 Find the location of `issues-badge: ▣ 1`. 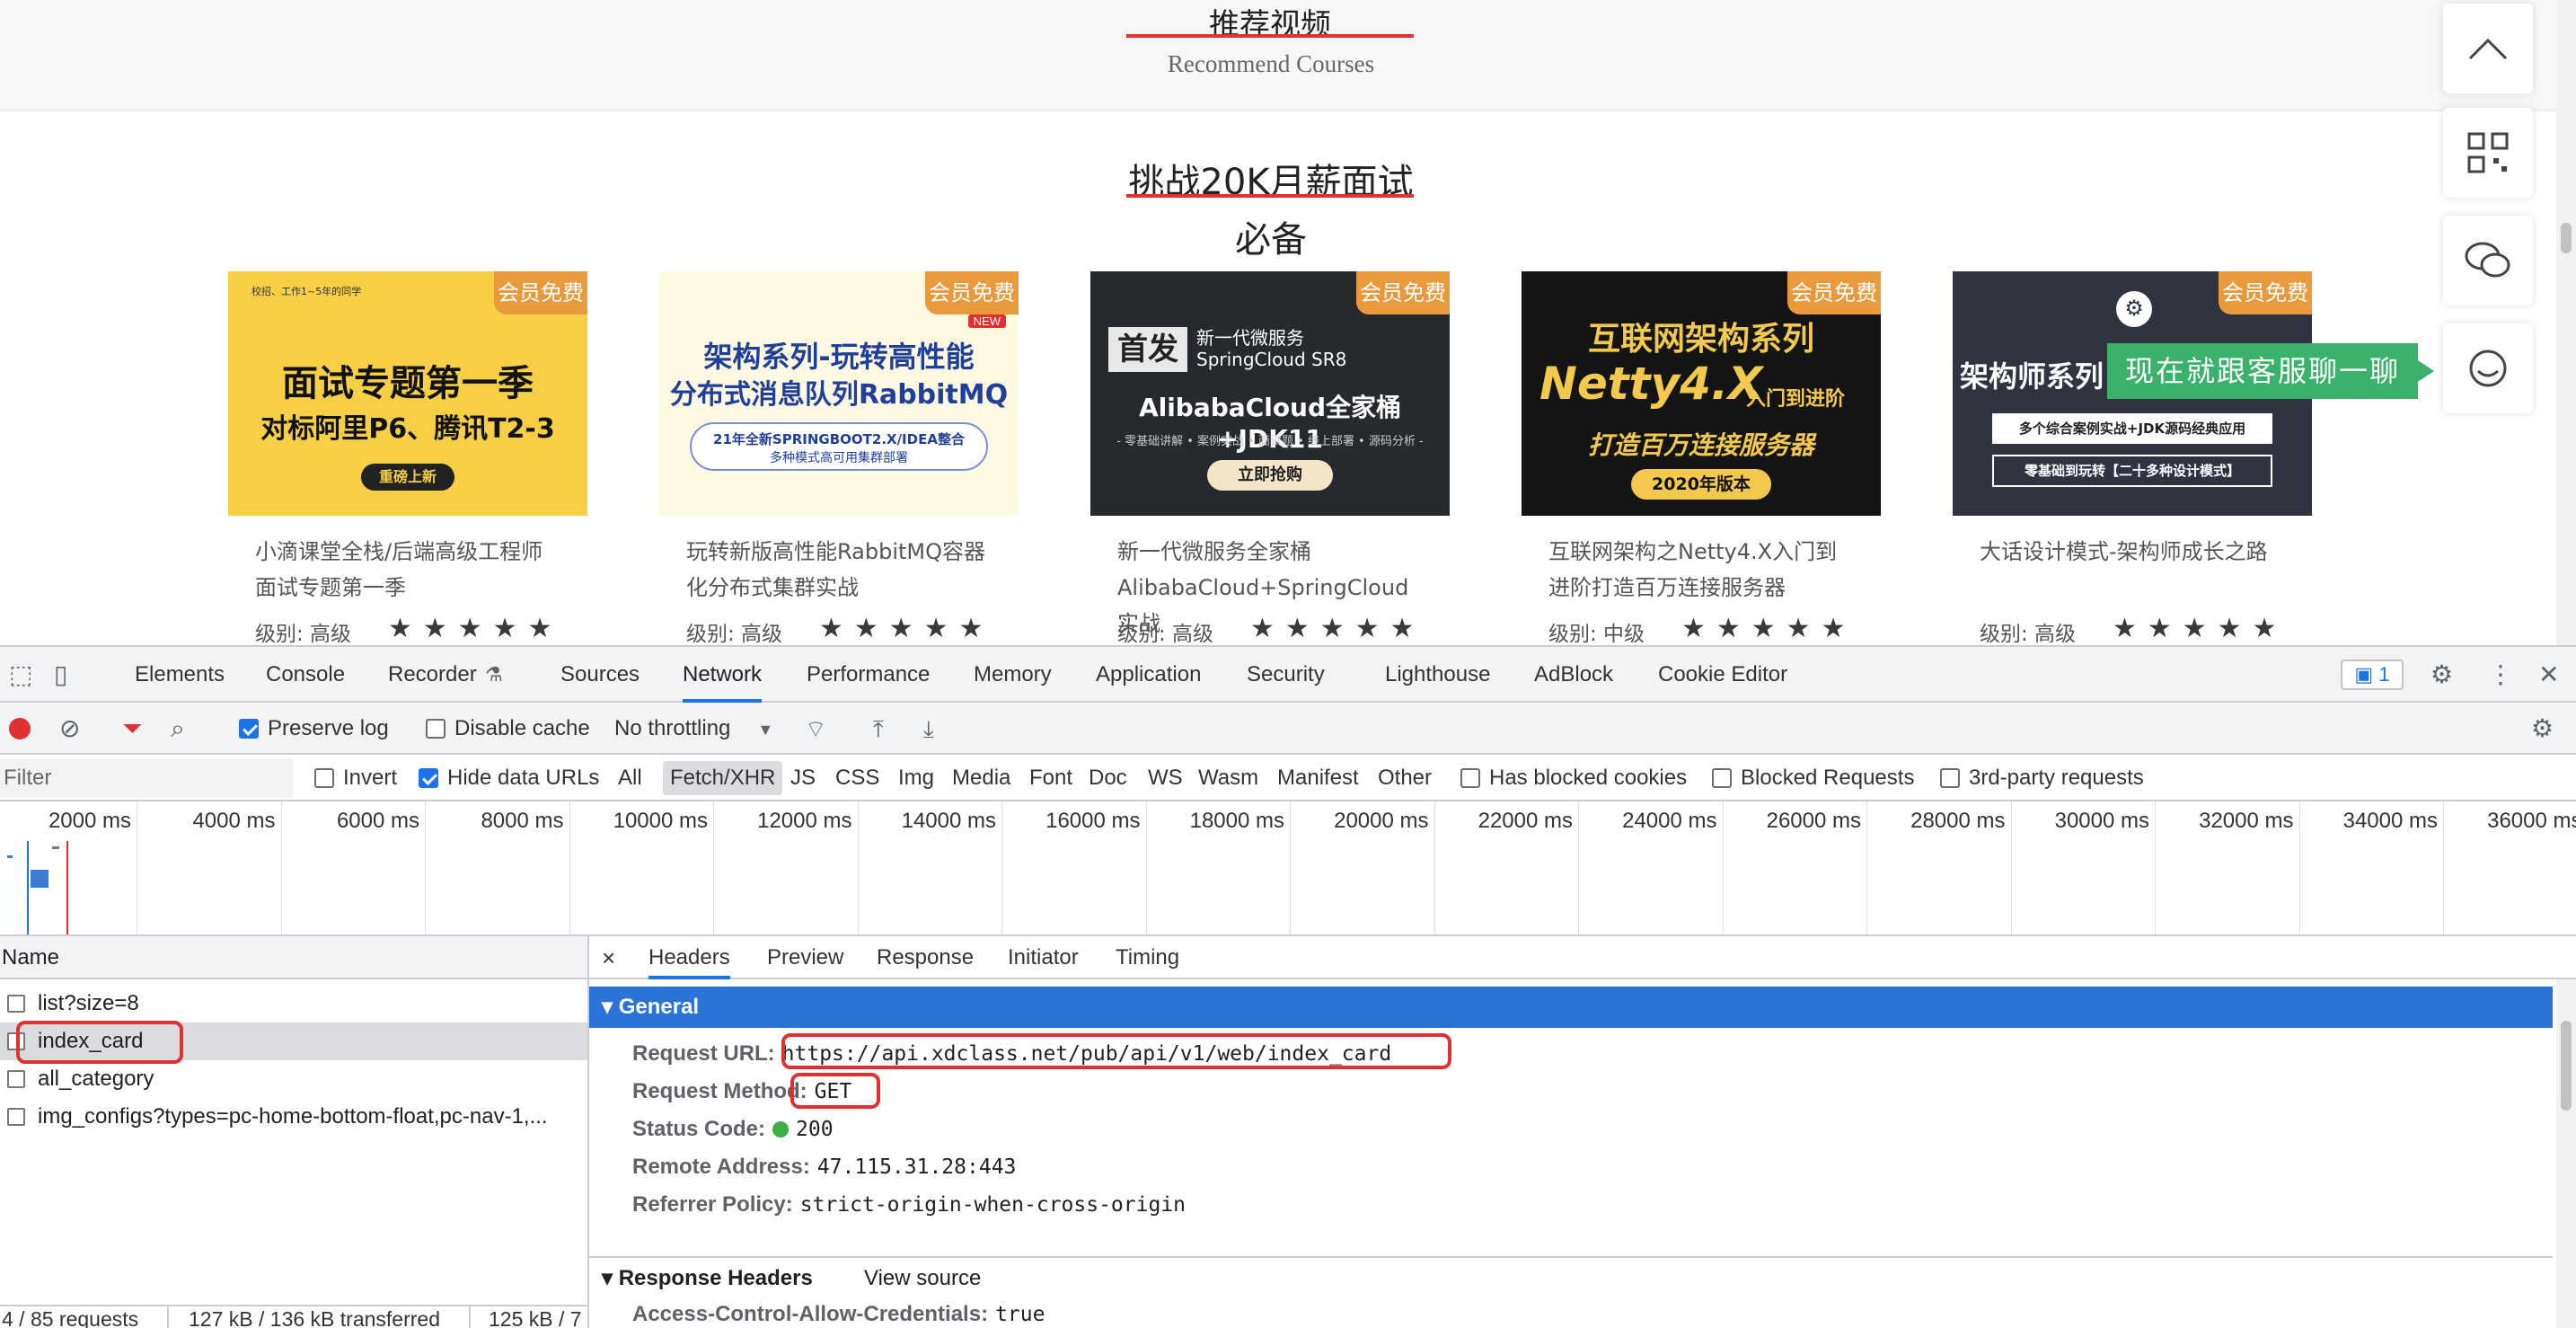

issues-badge: ▣ 1 is located at coordinates (2372, 675).